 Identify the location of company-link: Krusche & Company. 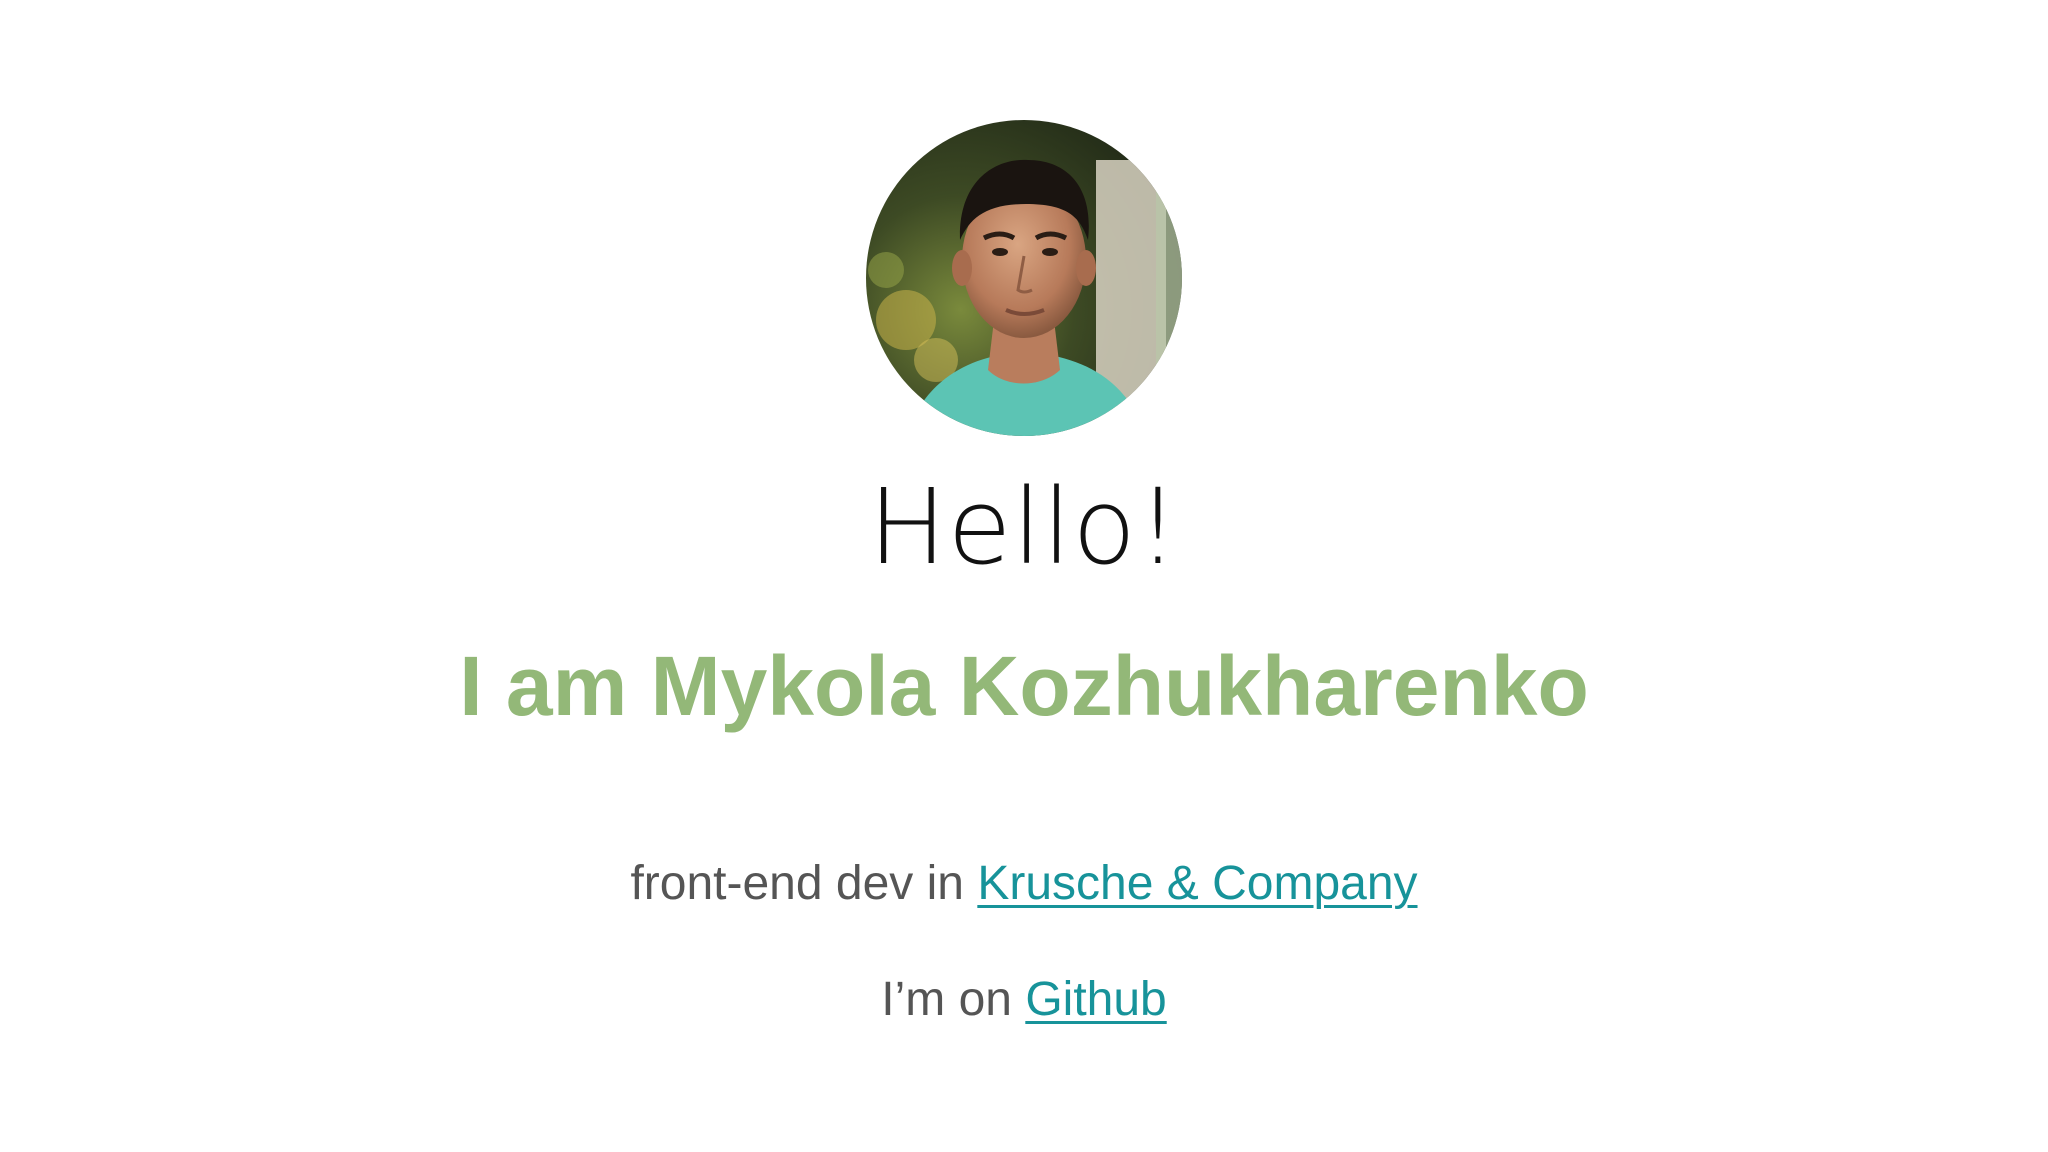
(1197, 883).